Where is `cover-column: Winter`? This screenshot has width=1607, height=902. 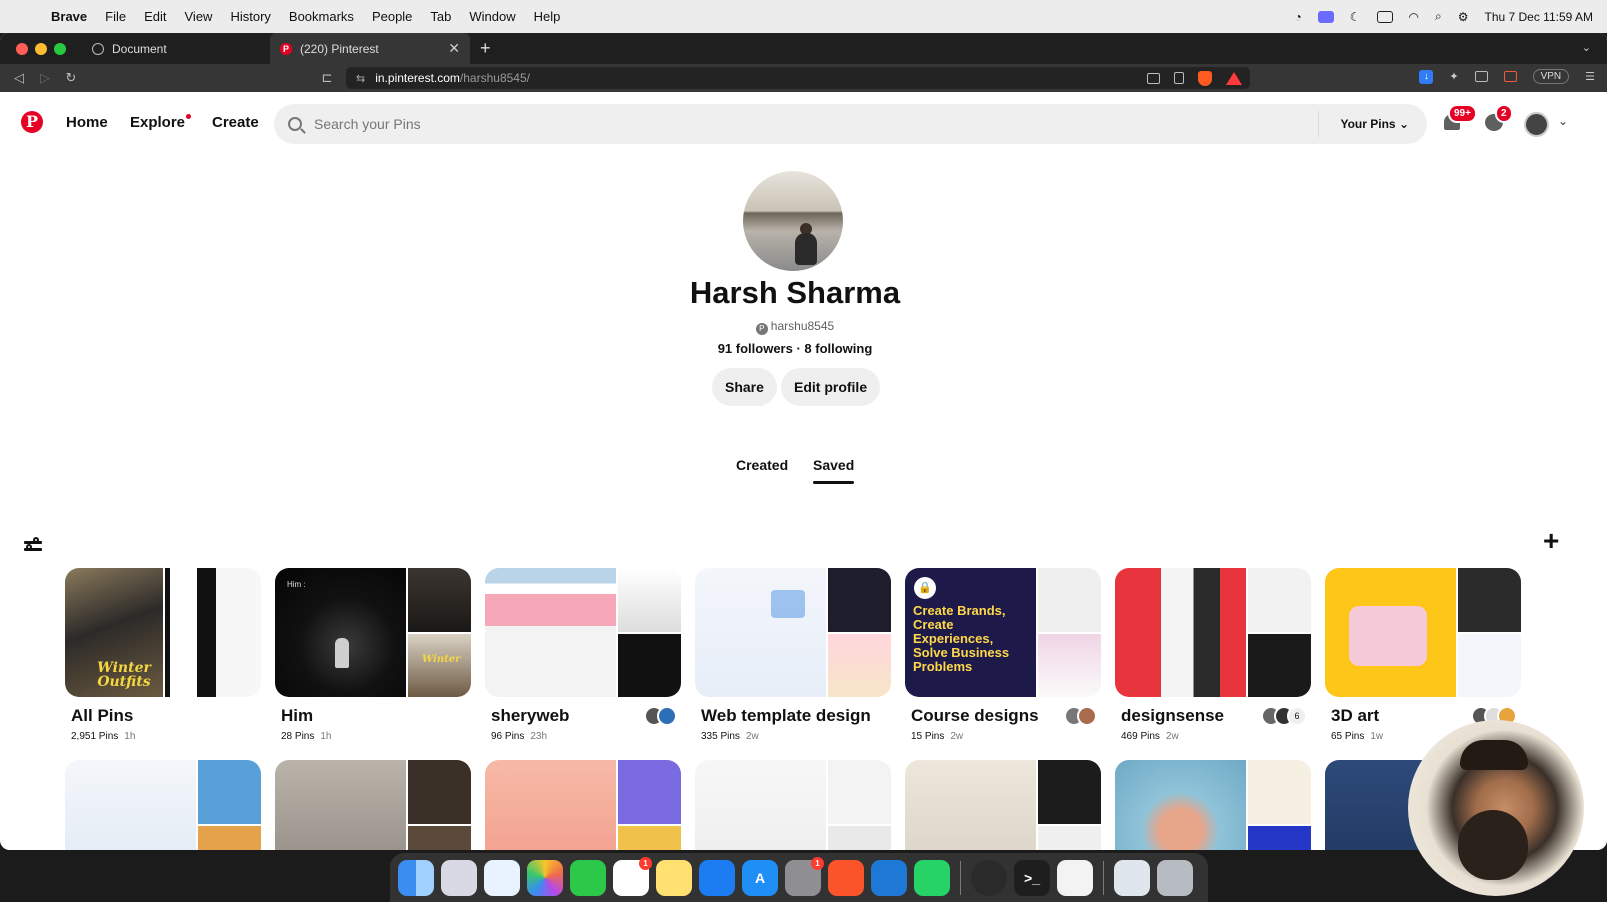 cover-column: Winter is located at coordinates (439, 632).